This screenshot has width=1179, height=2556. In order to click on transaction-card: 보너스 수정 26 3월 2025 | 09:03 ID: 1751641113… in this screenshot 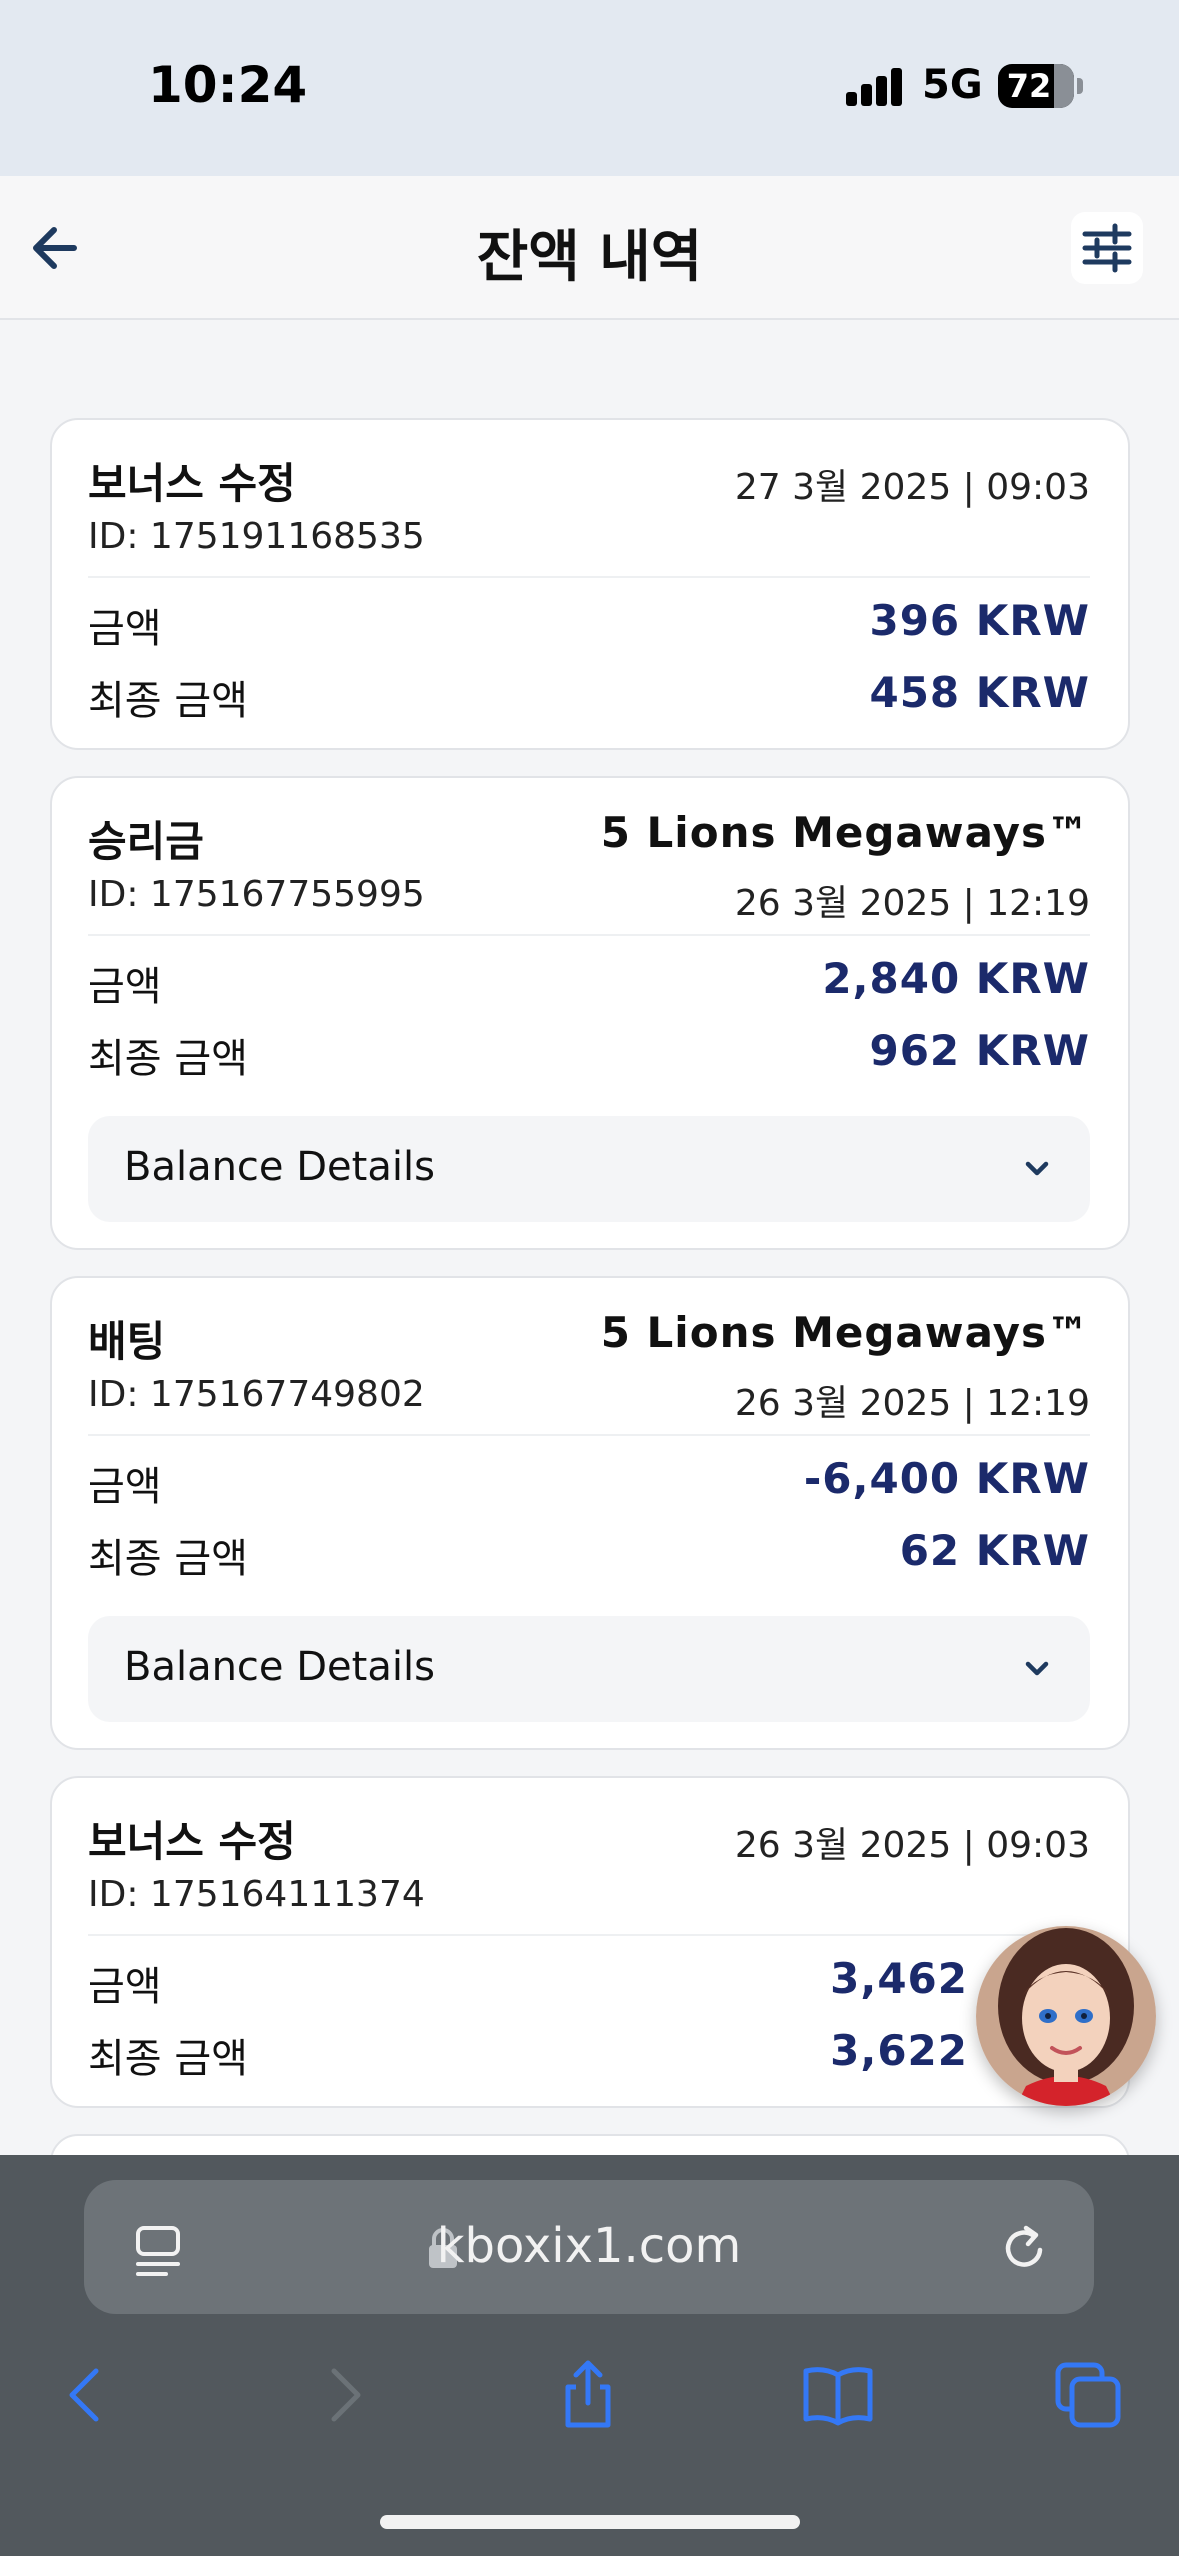, I will do `click(590, 1942)`.